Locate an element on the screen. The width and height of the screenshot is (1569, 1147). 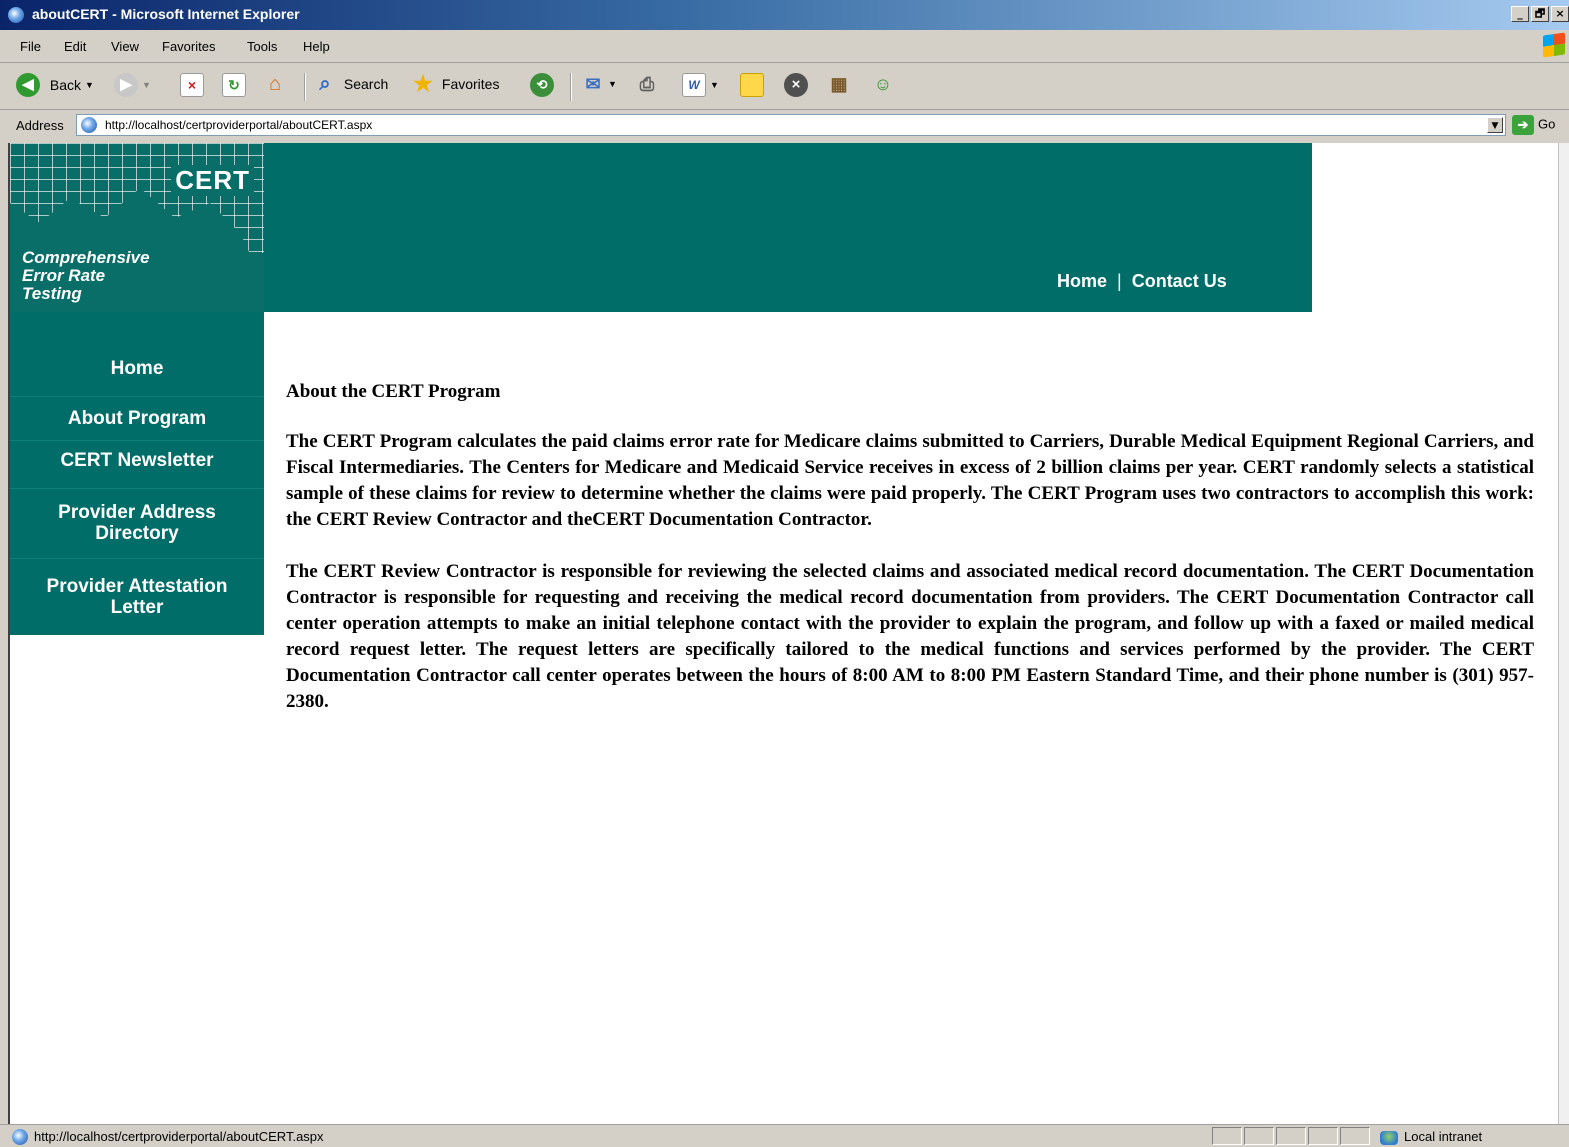
menu-file: File is located at coordinates (30, 46).